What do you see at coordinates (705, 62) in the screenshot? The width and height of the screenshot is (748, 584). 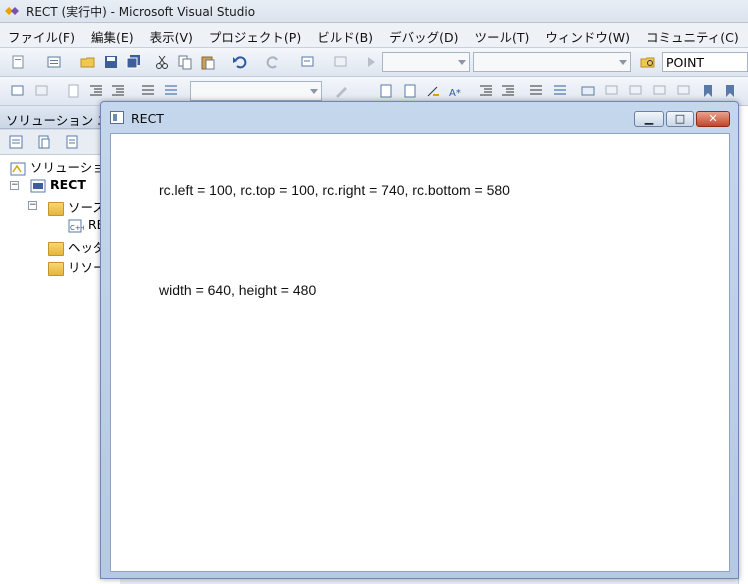 I see `find-input: POINT` at bounding box center [705, 62].